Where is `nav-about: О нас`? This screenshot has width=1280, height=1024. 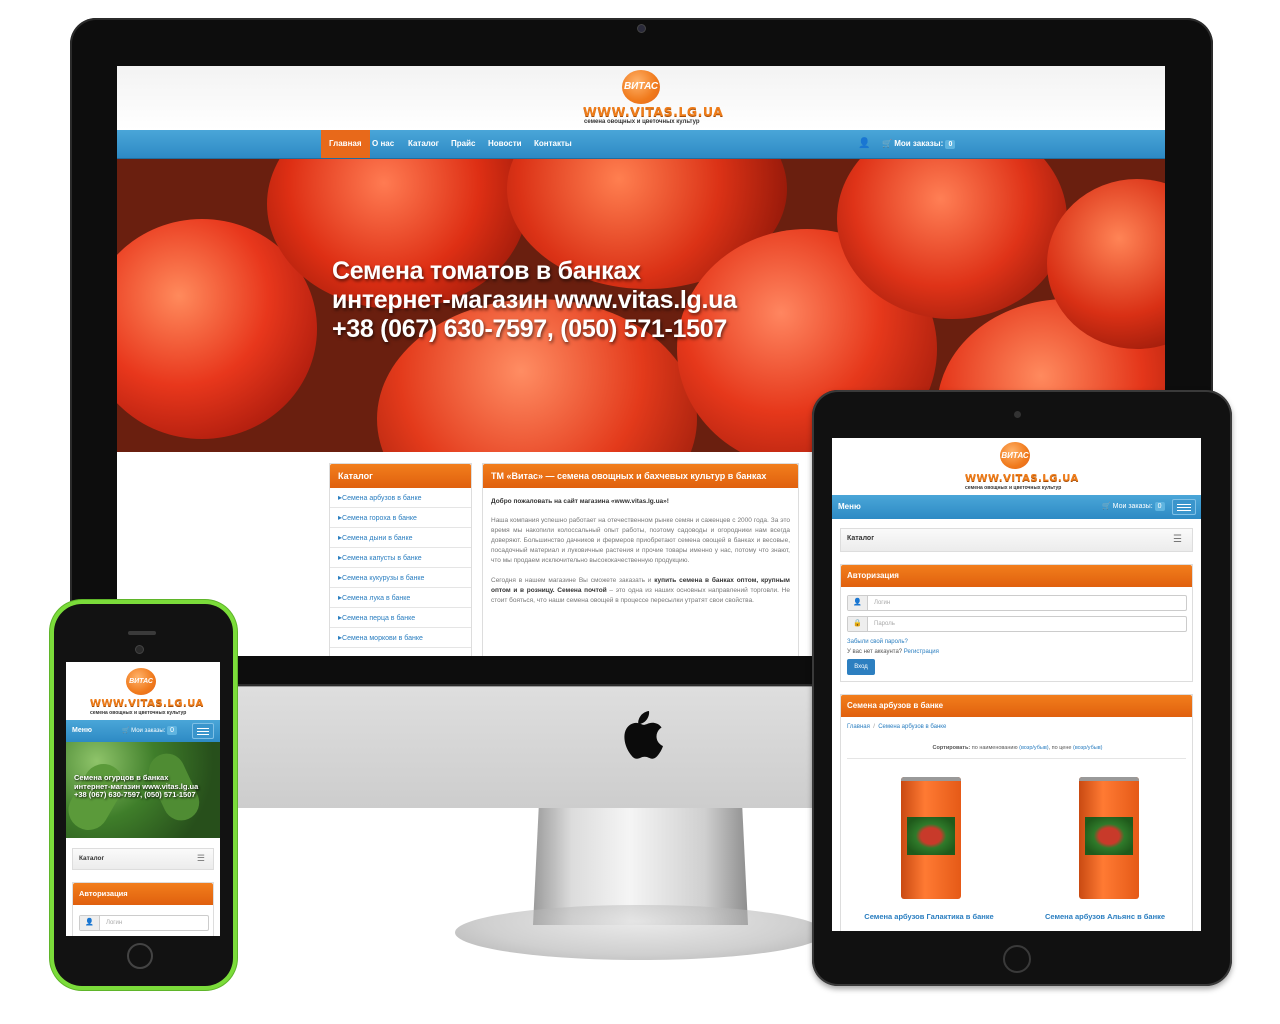 nav-about: О нас is located at coordinates (383, 144).